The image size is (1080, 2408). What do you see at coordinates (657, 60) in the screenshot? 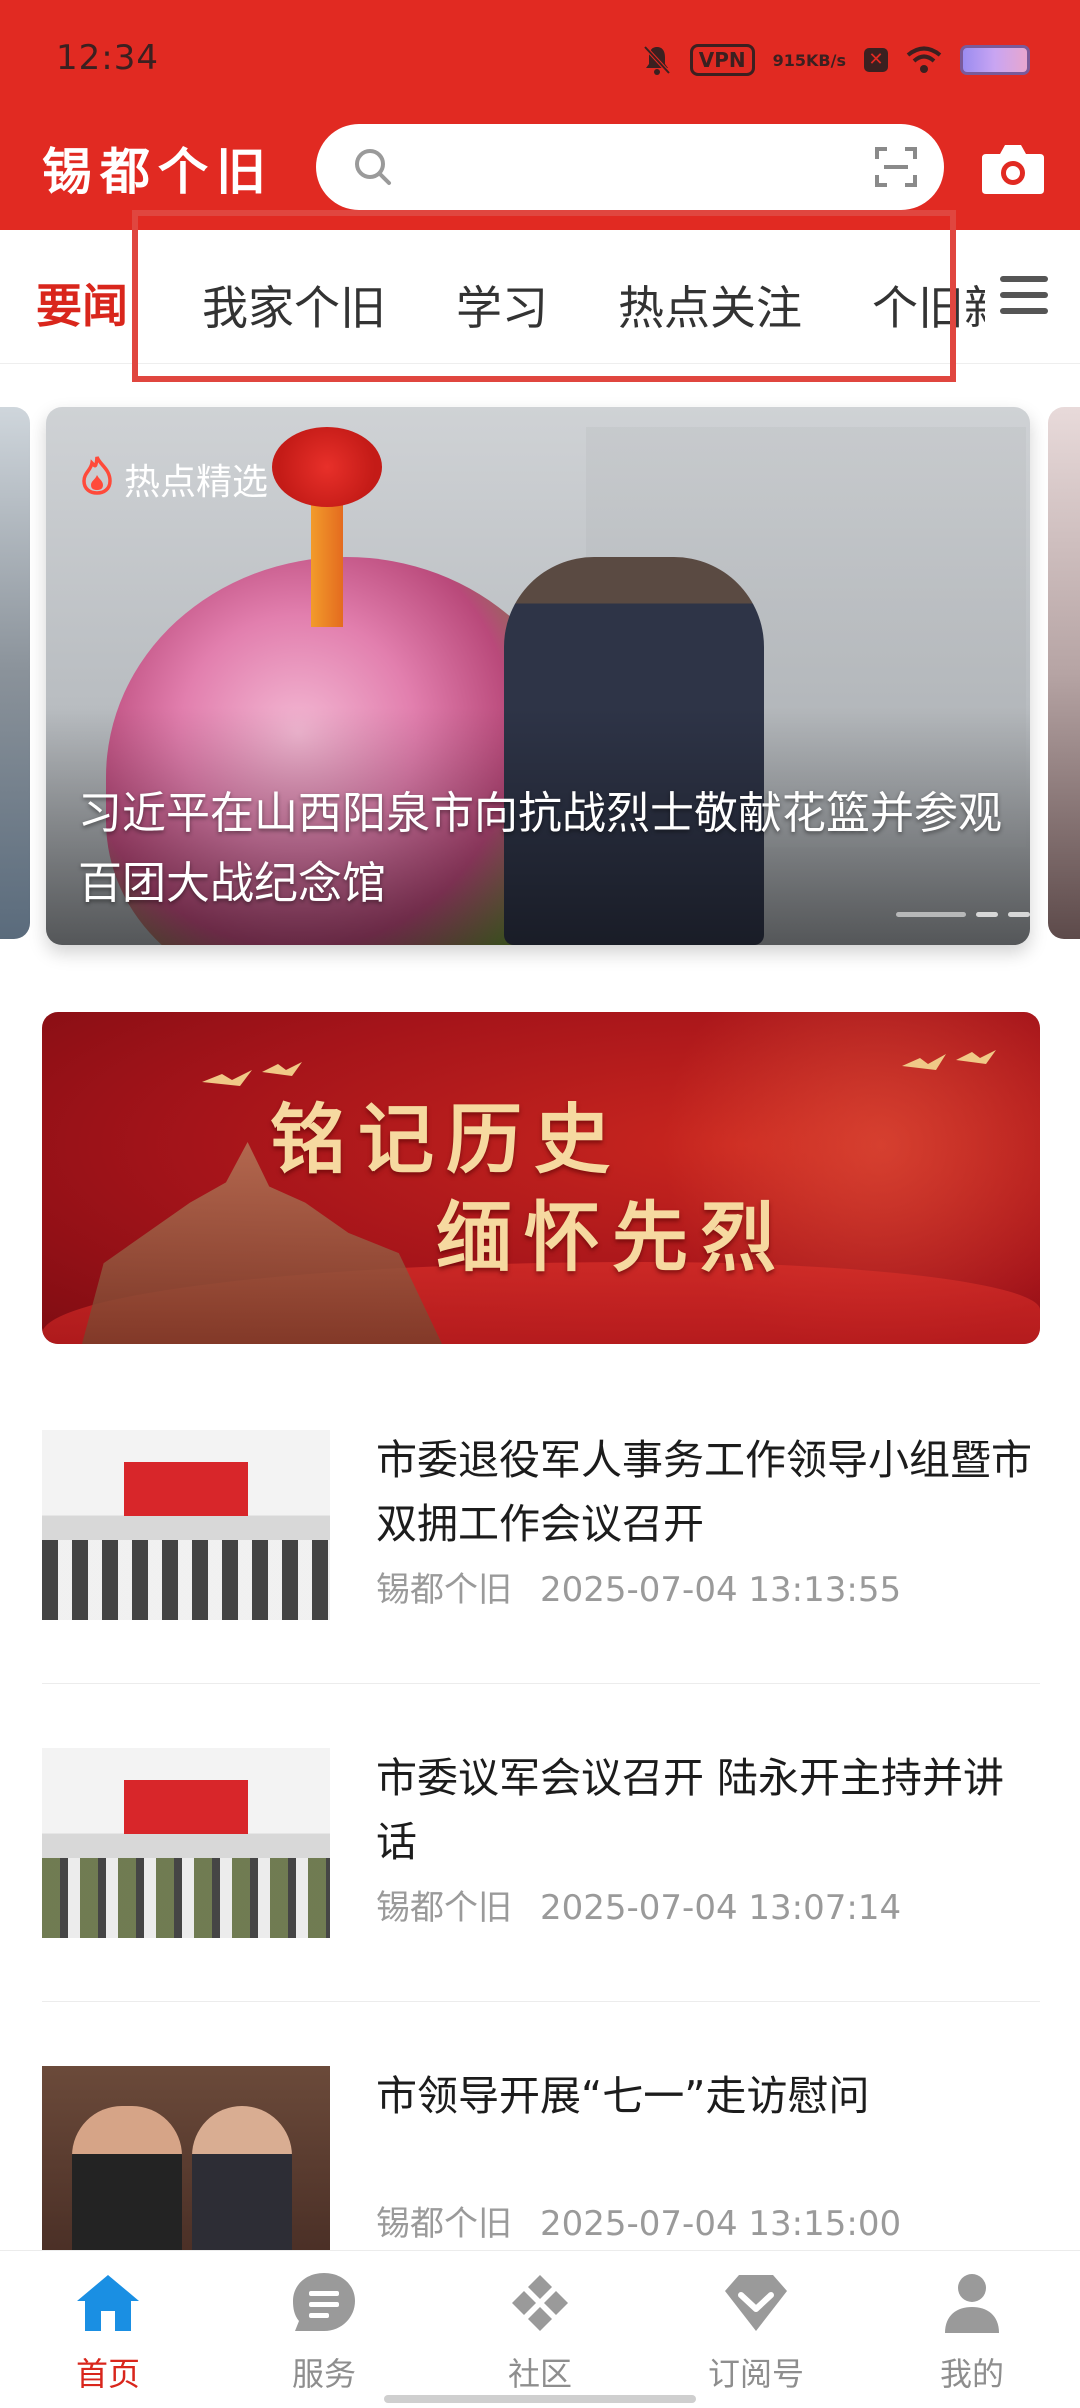
I see `mute-icon` at bounding box center [657, 60].